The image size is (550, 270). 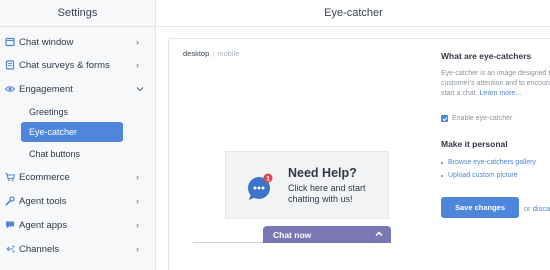 I want to click on discard-link: discard, so click(x=541, y=208).